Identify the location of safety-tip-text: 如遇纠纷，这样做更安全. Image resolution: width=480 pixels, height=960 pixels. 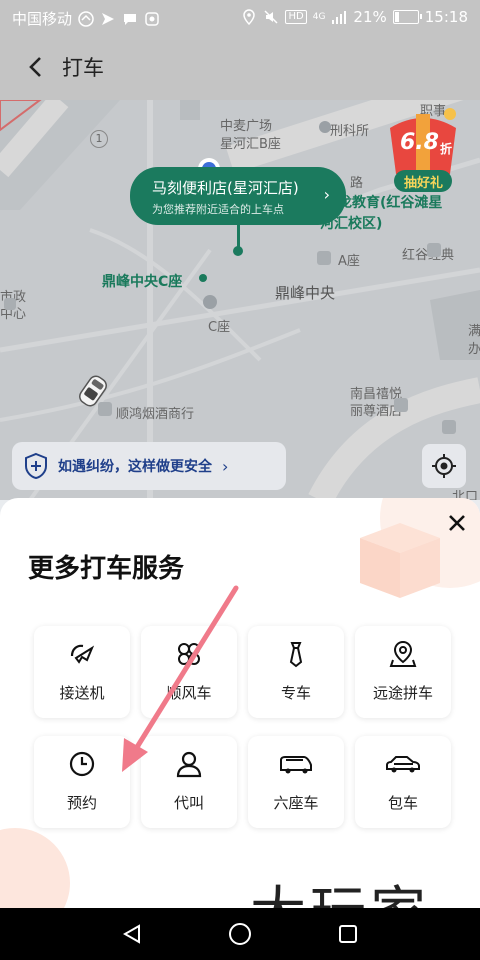
(135, 467).